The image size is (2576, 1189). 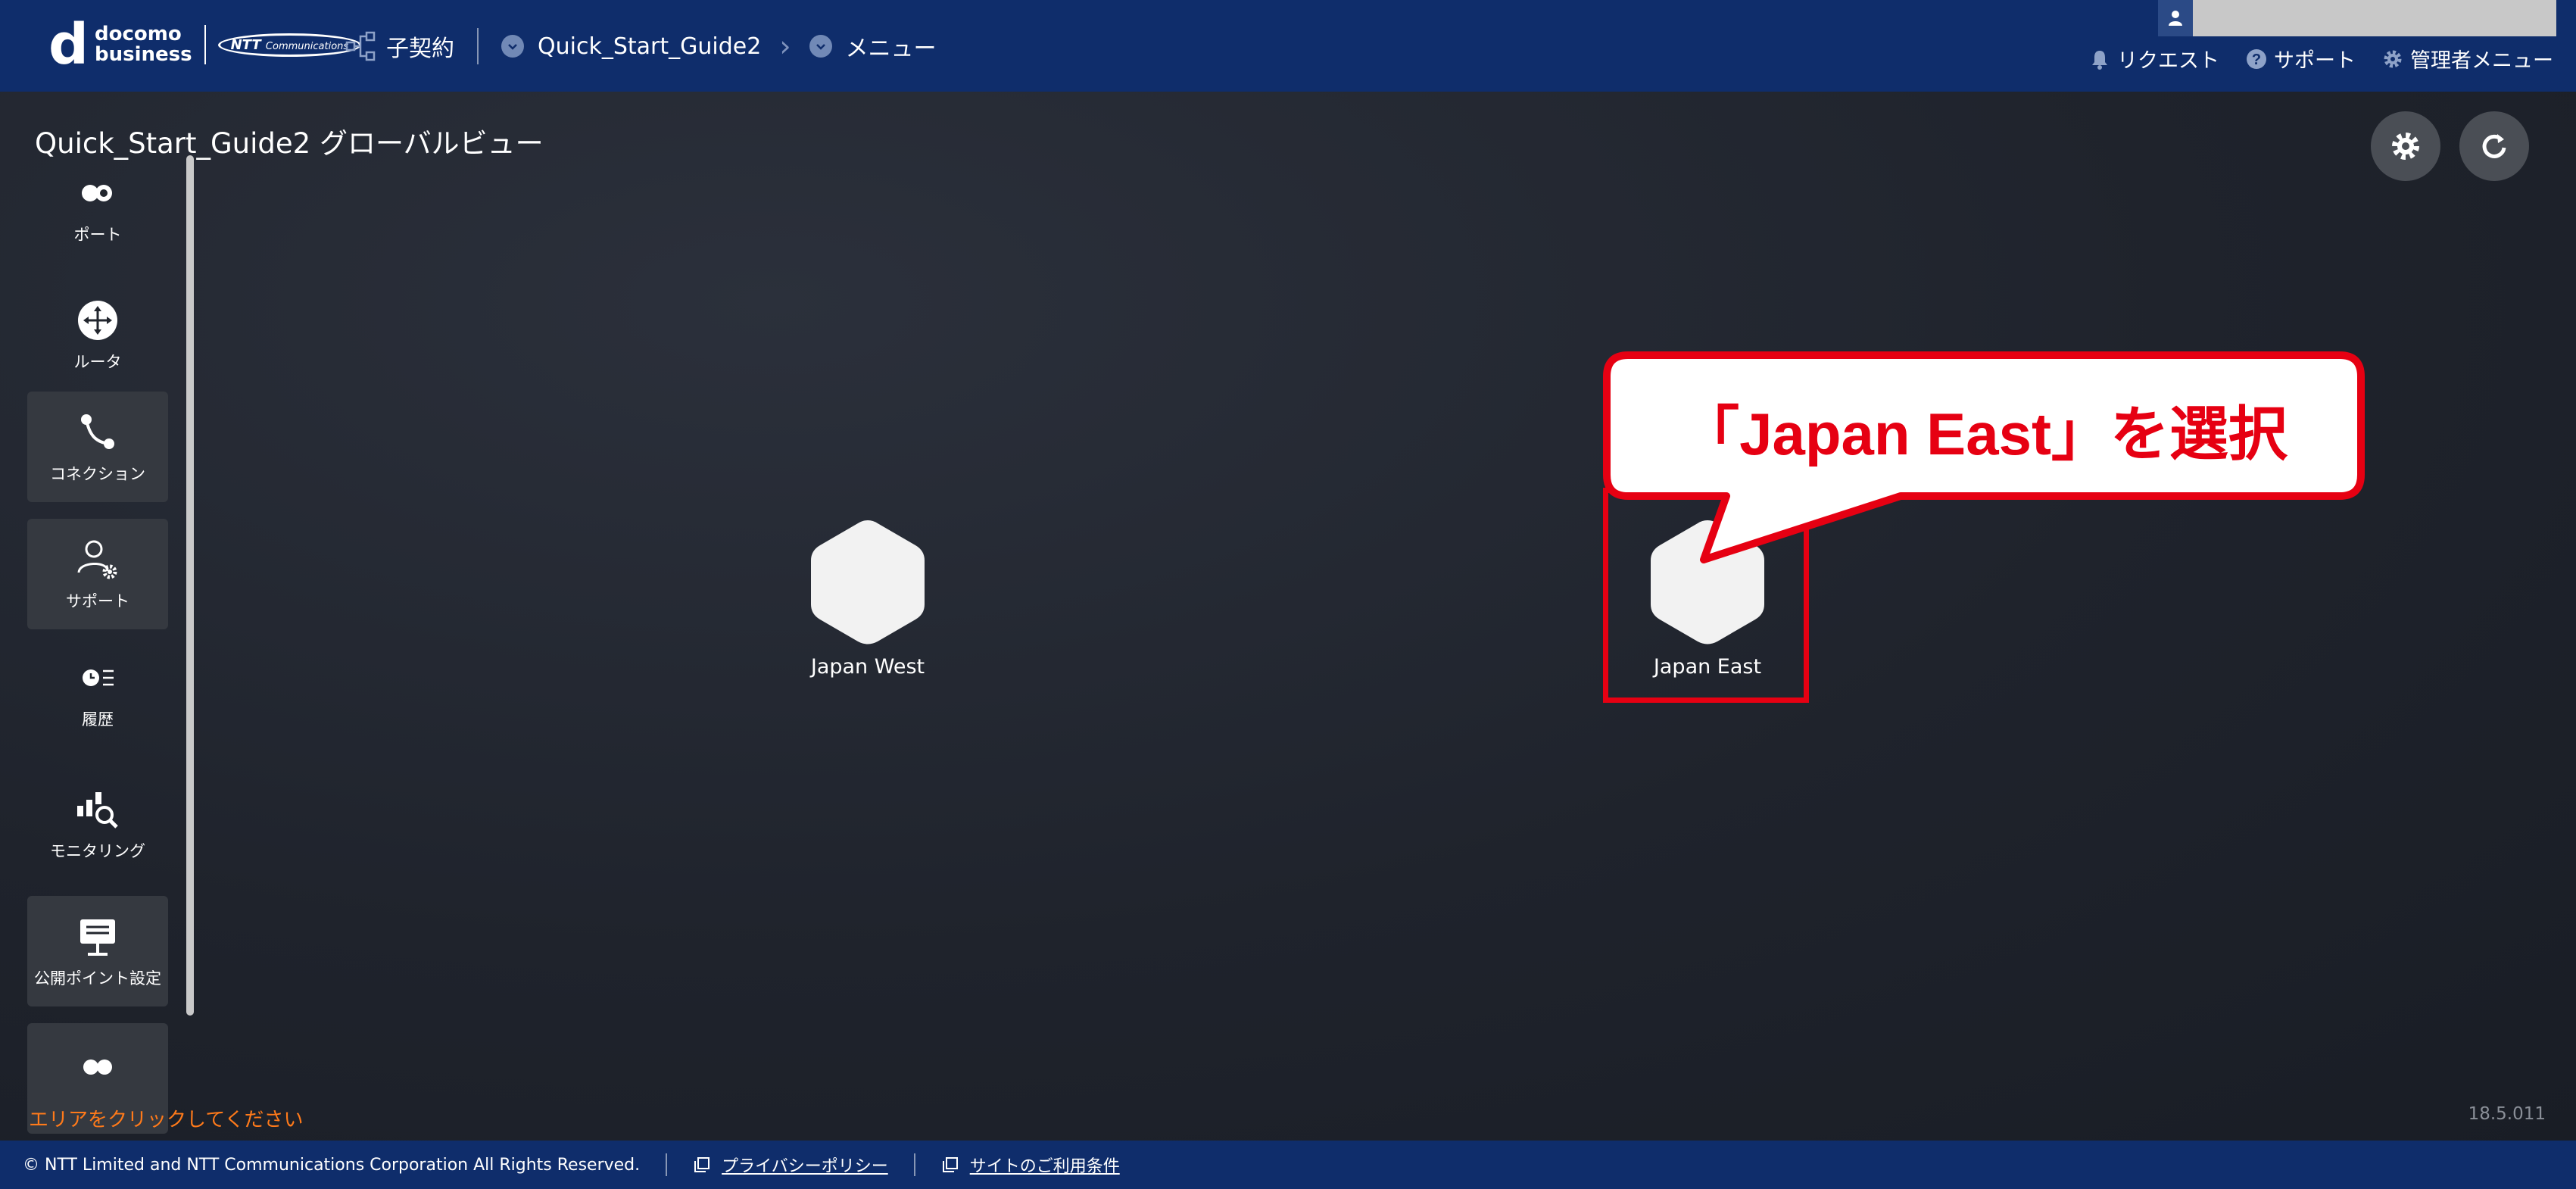 I want to click on sidebar-item-port: ポート, so click(x=97, y=208).